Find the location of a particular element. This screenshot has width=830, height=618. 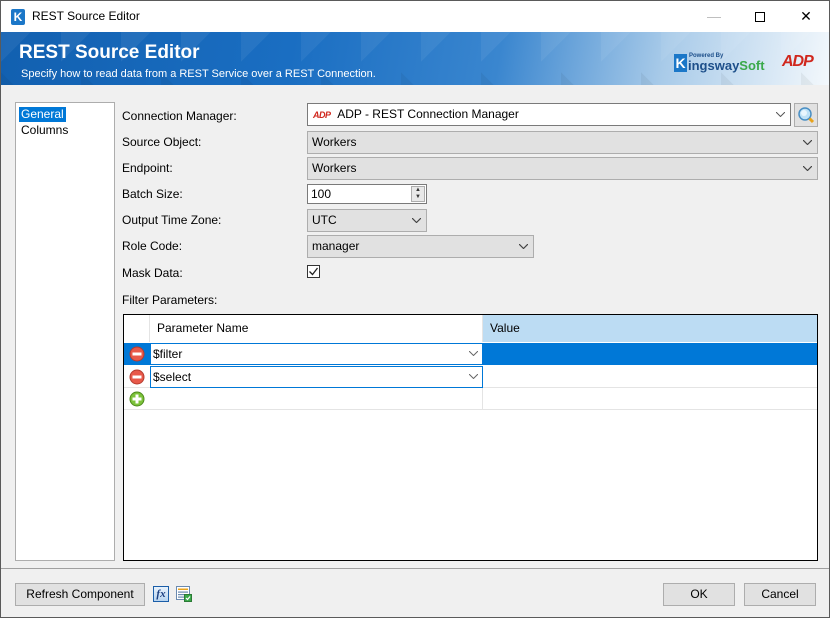

filter-parameters-label: Filter Parameters: is located at coordinates (170, 300).